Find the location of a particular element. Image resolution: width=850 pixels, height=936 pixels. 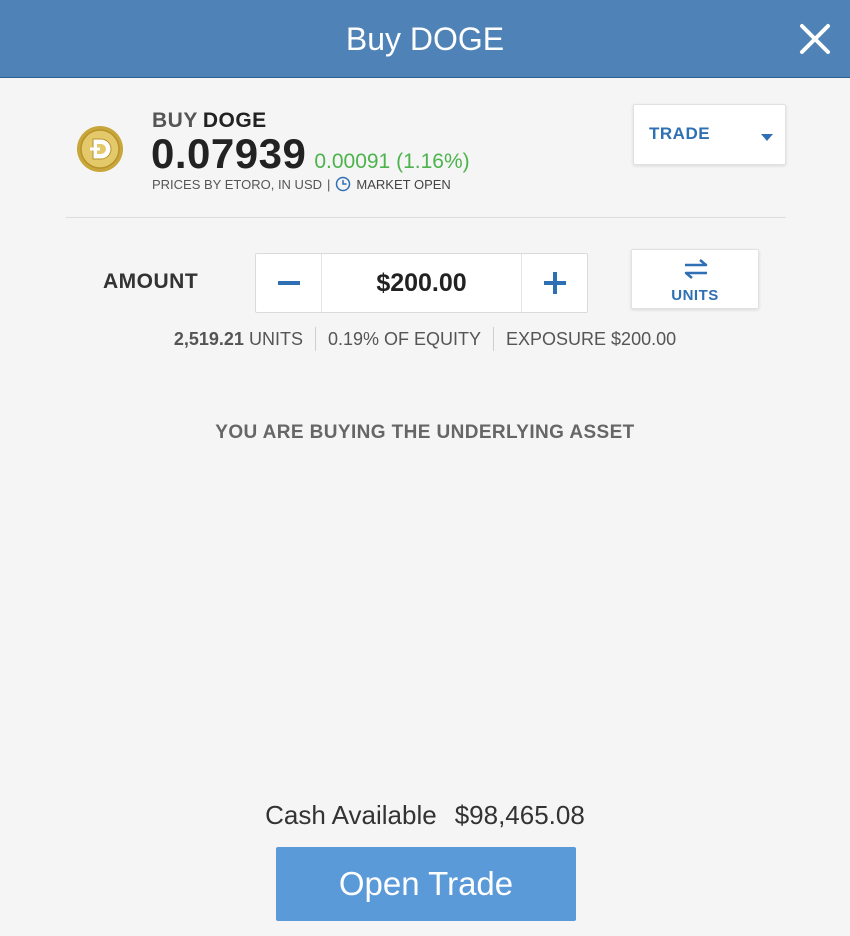

buy-word: BUY is located at coordinates (175, 120).